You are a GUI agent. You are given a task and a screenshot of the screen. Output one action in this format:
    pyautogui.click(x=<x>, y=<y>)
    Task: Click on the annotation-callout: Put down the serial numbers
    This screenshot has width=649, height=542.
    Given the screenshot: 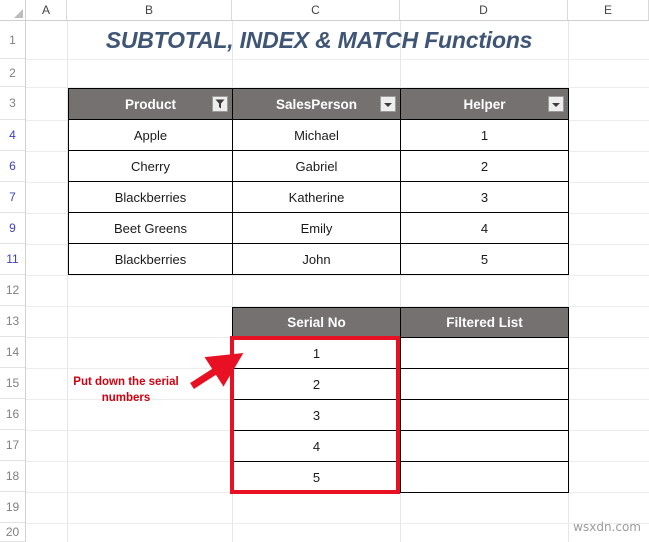 What is the action you would take?
    pyautogui.click(x=126, y=390)
    